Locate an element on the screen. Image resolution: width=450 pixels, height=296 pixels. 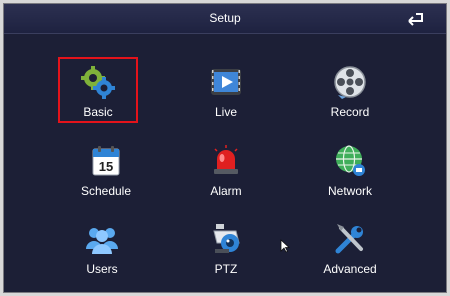
menu-item-label: Live is located at coordinates (225, 112).